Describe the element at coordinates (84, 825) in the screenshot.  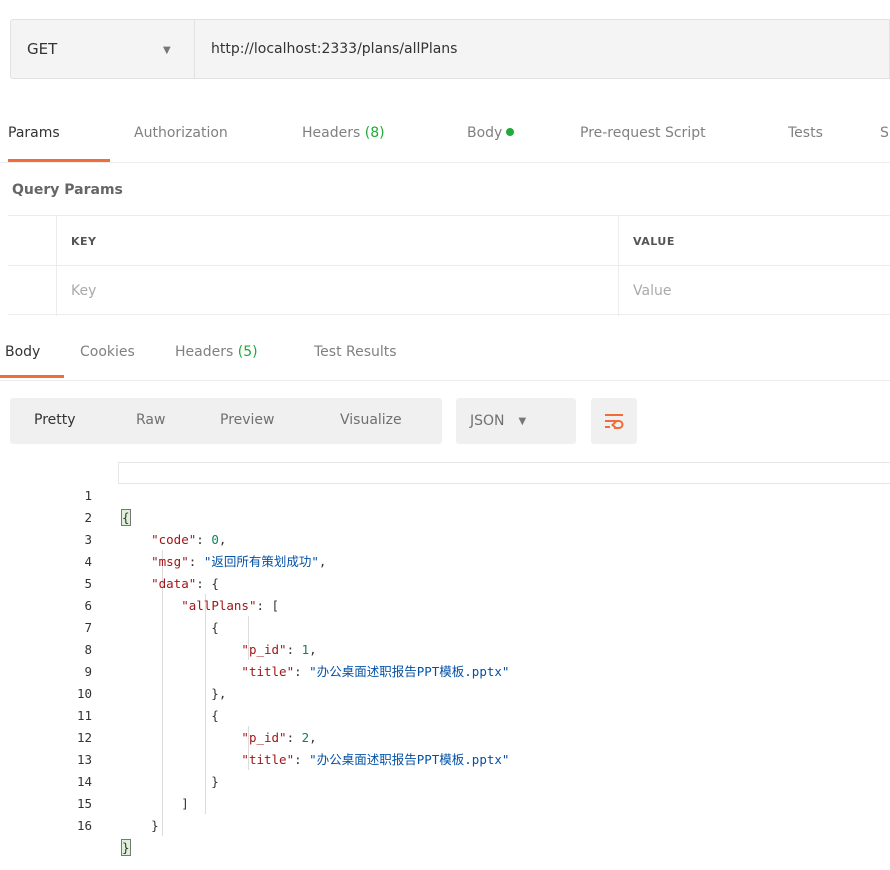
I see `line-number: 16` at that location.